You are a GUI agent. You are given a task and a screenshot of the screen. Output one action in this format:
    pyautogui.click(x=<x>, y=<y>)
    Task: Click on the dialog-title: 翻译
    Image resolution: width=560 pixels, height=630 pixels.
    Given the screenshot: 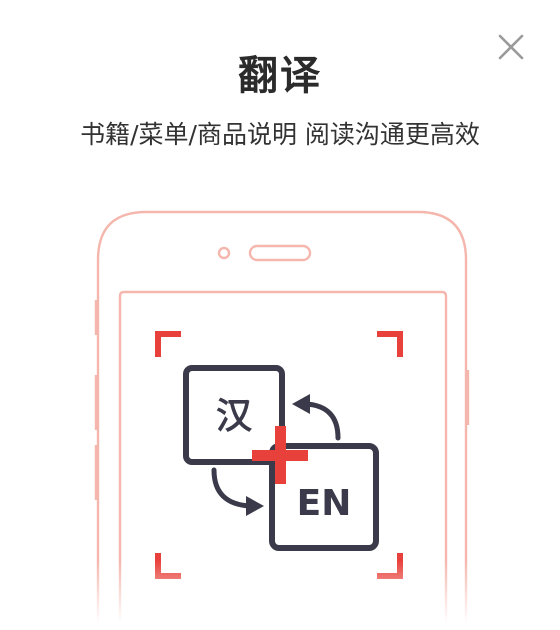 What is the action you would take?
    pyautogui.click(x=280, y=76)
    